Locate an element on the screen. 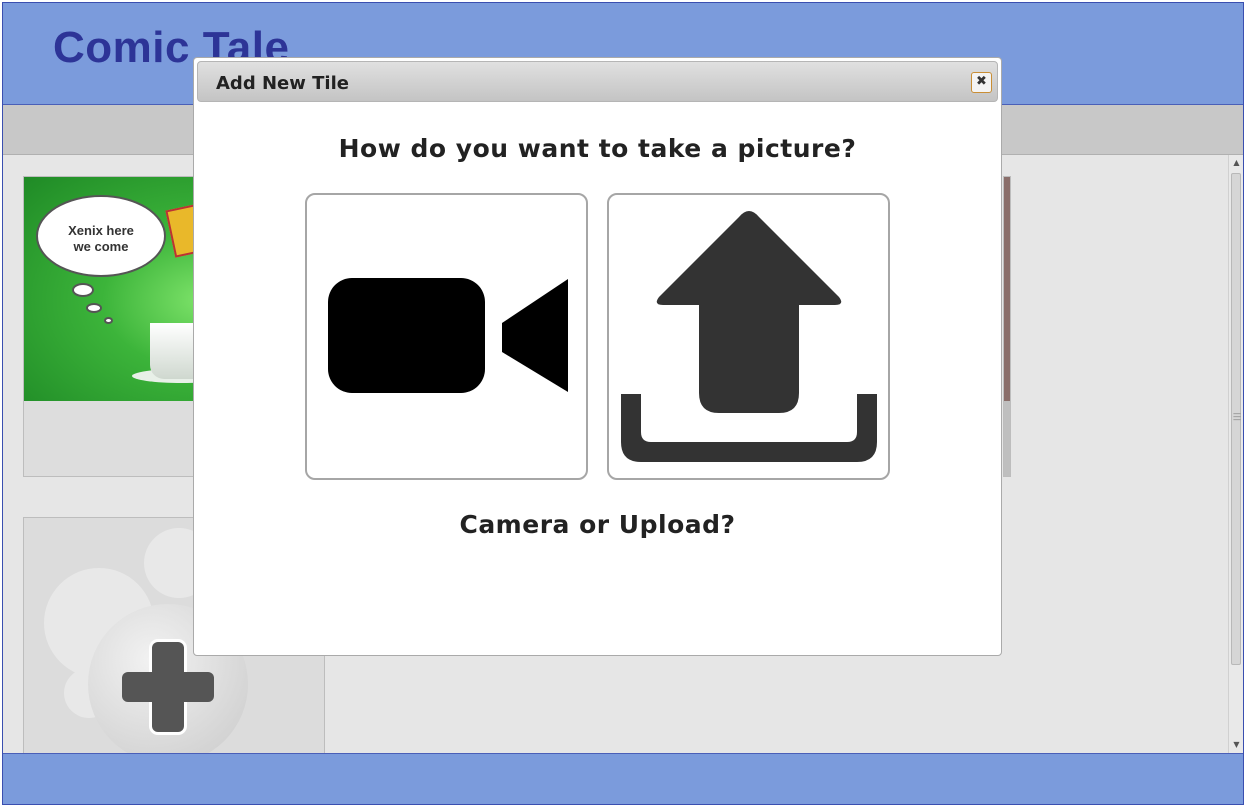 This screenshot has height=807, width=1248. close-button: ✖ is located at coordinates (981, 82).